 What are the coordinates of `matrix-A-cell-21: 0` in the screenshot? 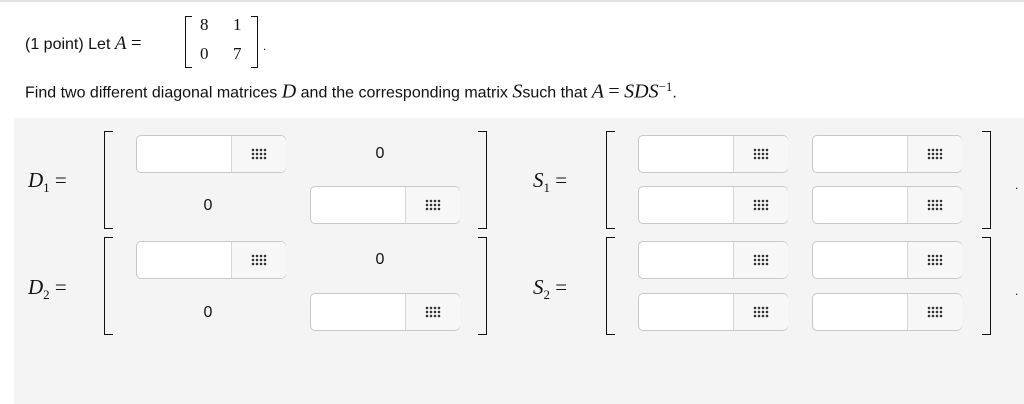 It's located at (204, 53).